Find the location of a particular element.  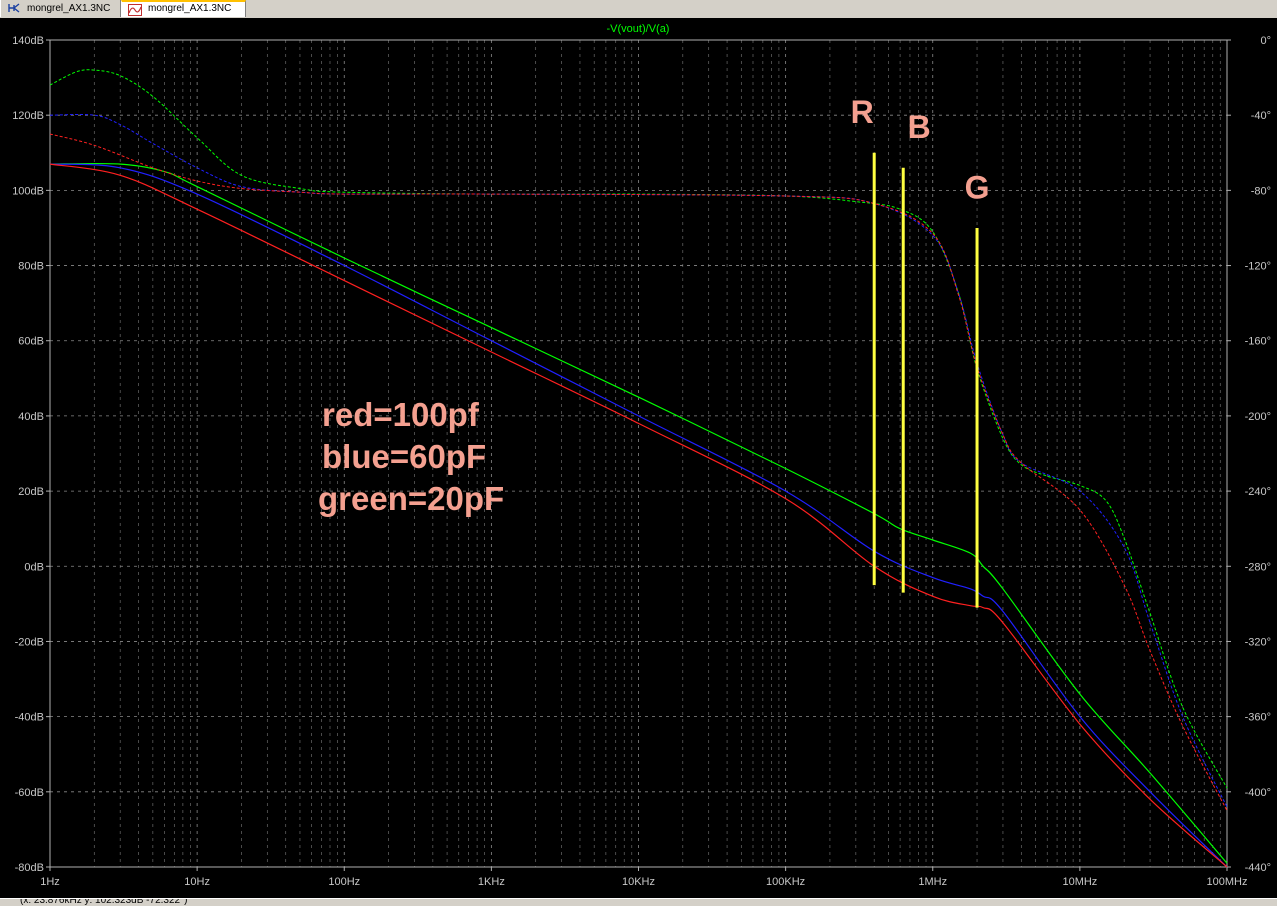

x-tick-label: 1KHz is located at coordinates (491, 882).